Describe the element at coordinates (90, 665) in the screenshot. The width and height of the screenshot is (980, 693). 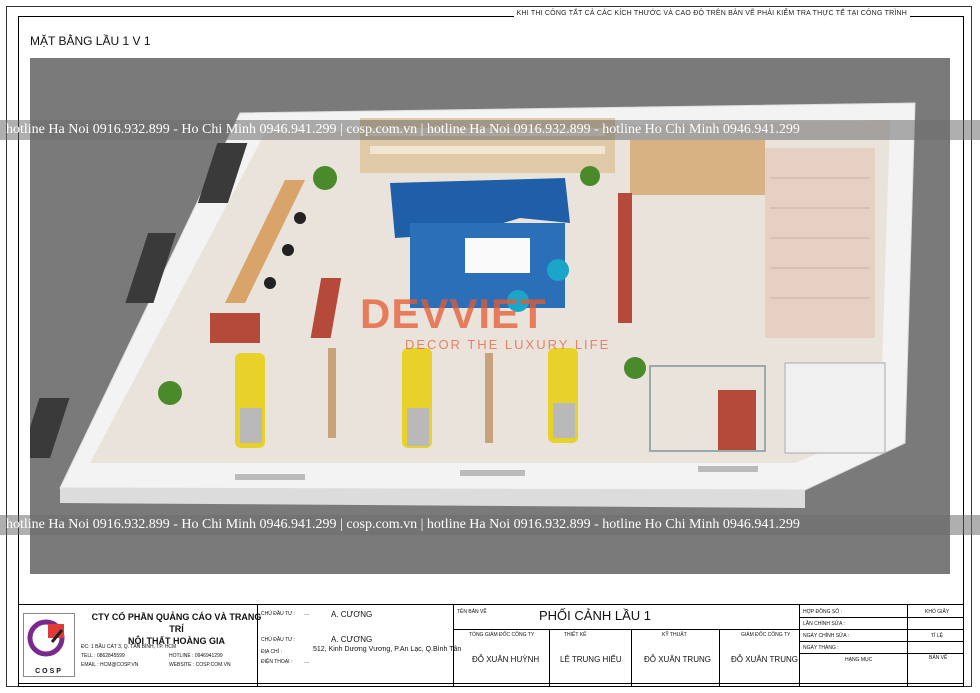
I see `email-label: EMAIL :` at that location.